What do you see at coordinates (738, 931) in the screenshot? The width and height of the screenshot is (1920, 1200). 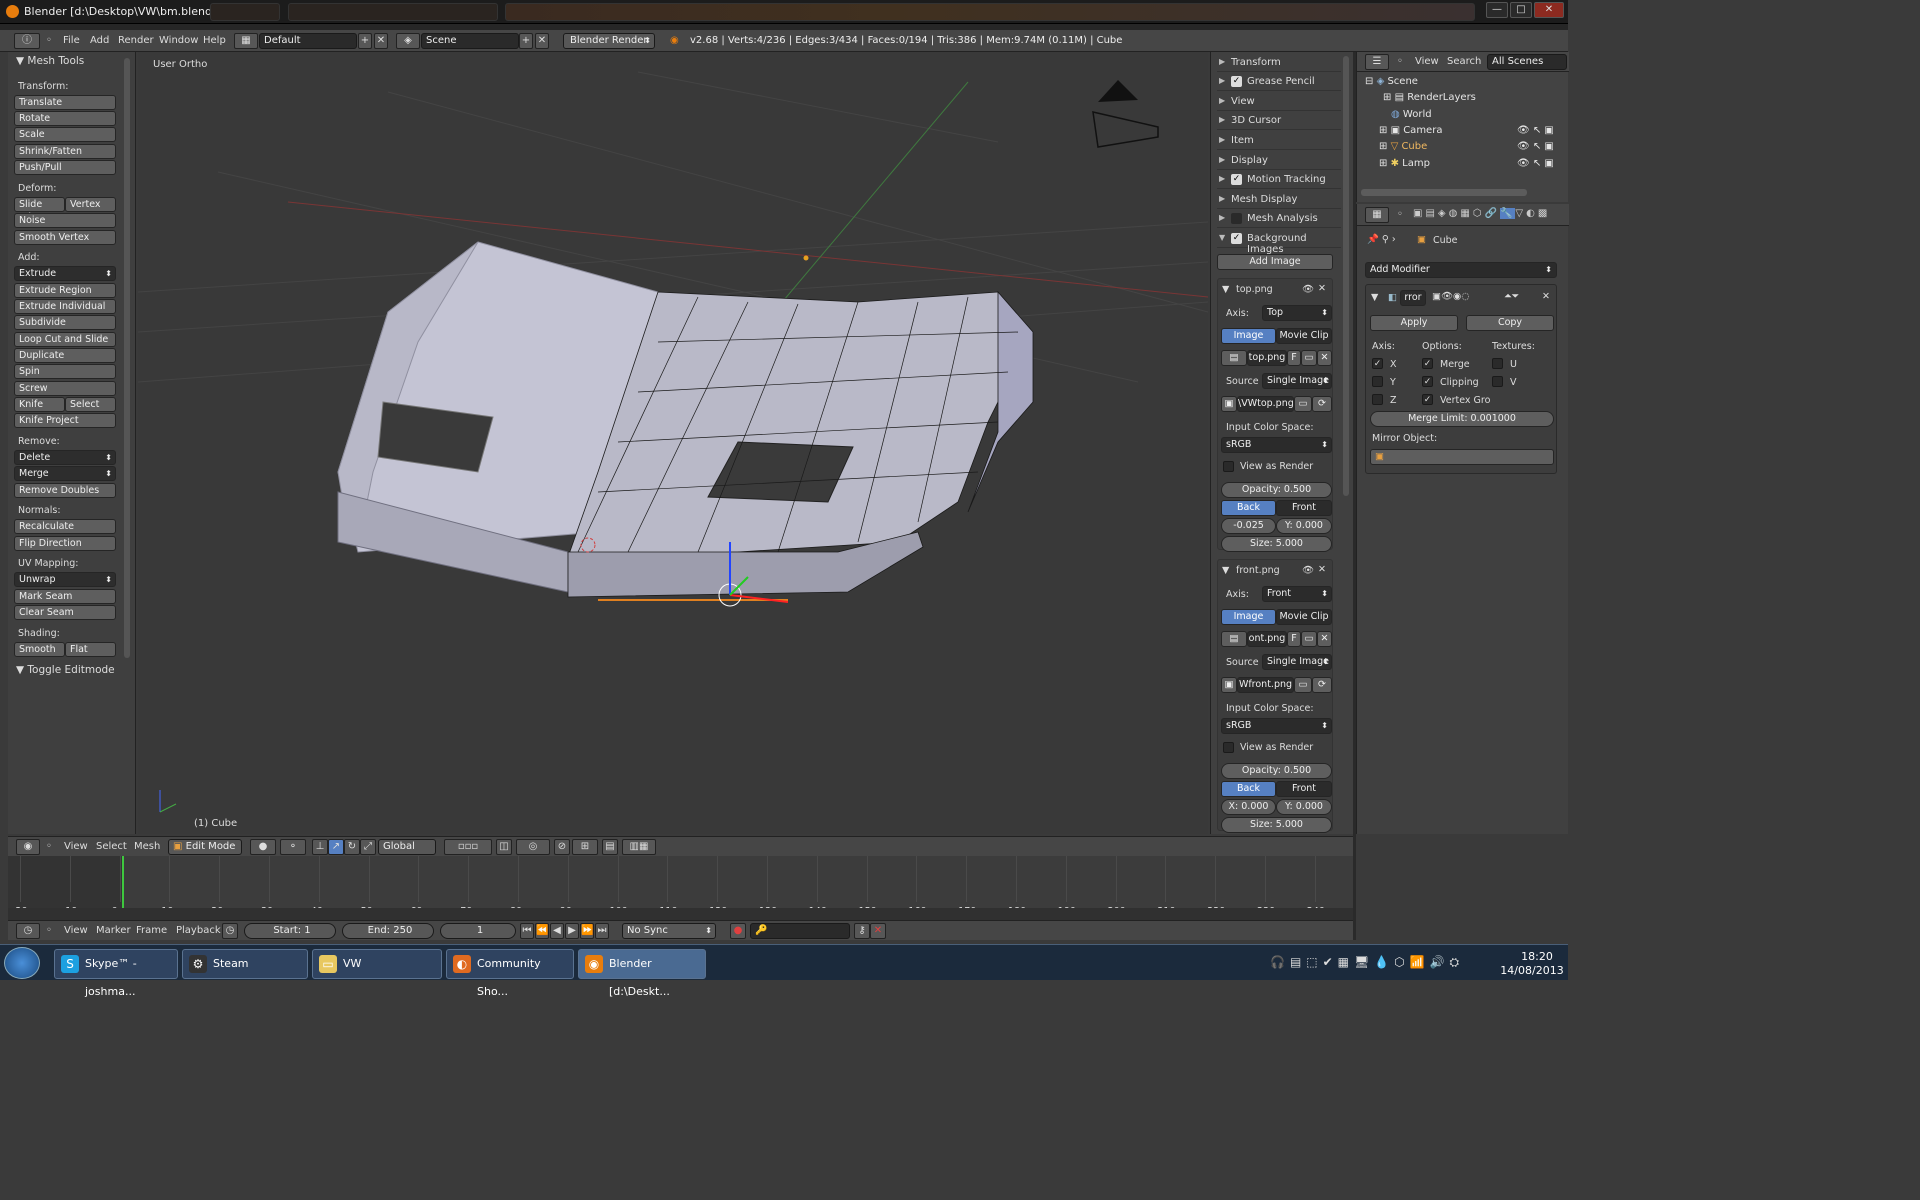 I see `auto-keyframe-record-icon: ●` at bounding box center [738, 931].